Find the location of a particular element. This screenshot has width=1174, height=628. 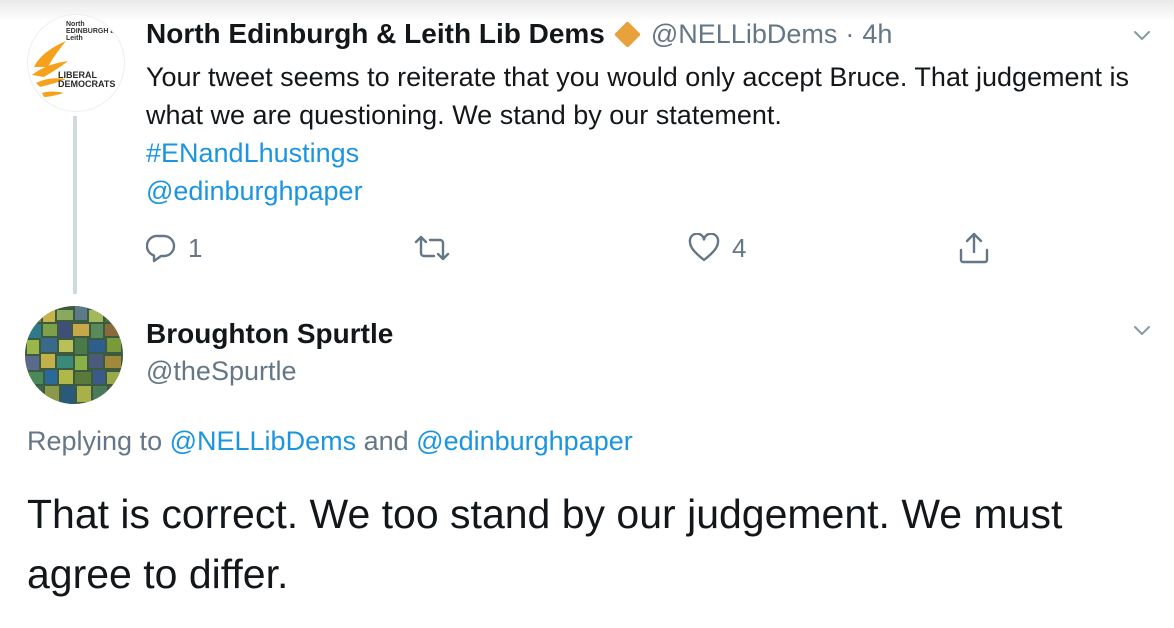

thread-connector-line is located at coordinates (75, 205).